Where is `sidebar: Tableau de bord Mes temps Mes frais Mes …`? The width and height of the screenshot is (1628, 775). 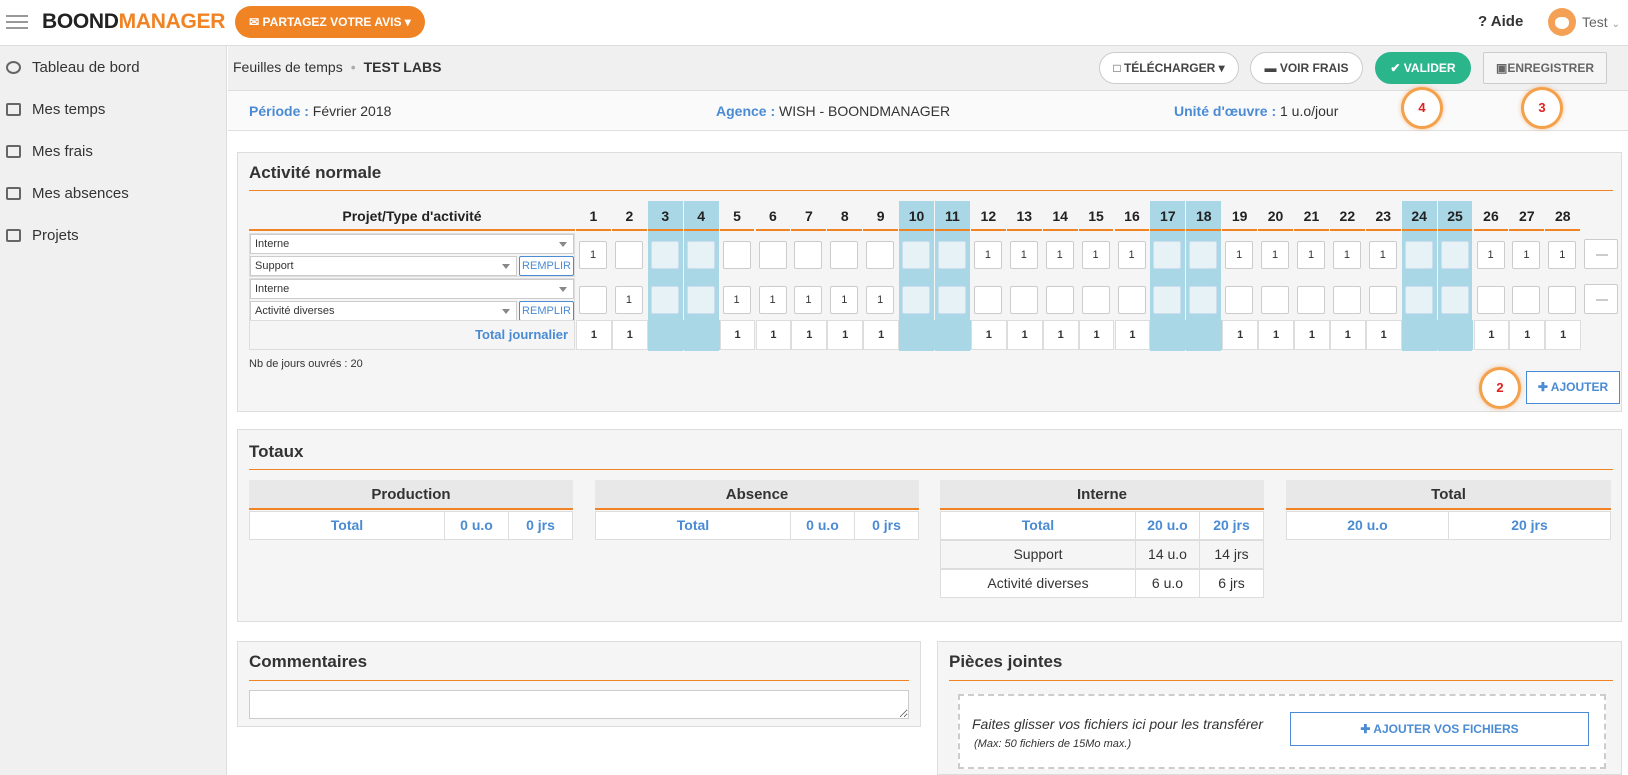
sidebar: Tableau de bord Mes temps Mes frais Mes … is located at coordinates (113, 410).